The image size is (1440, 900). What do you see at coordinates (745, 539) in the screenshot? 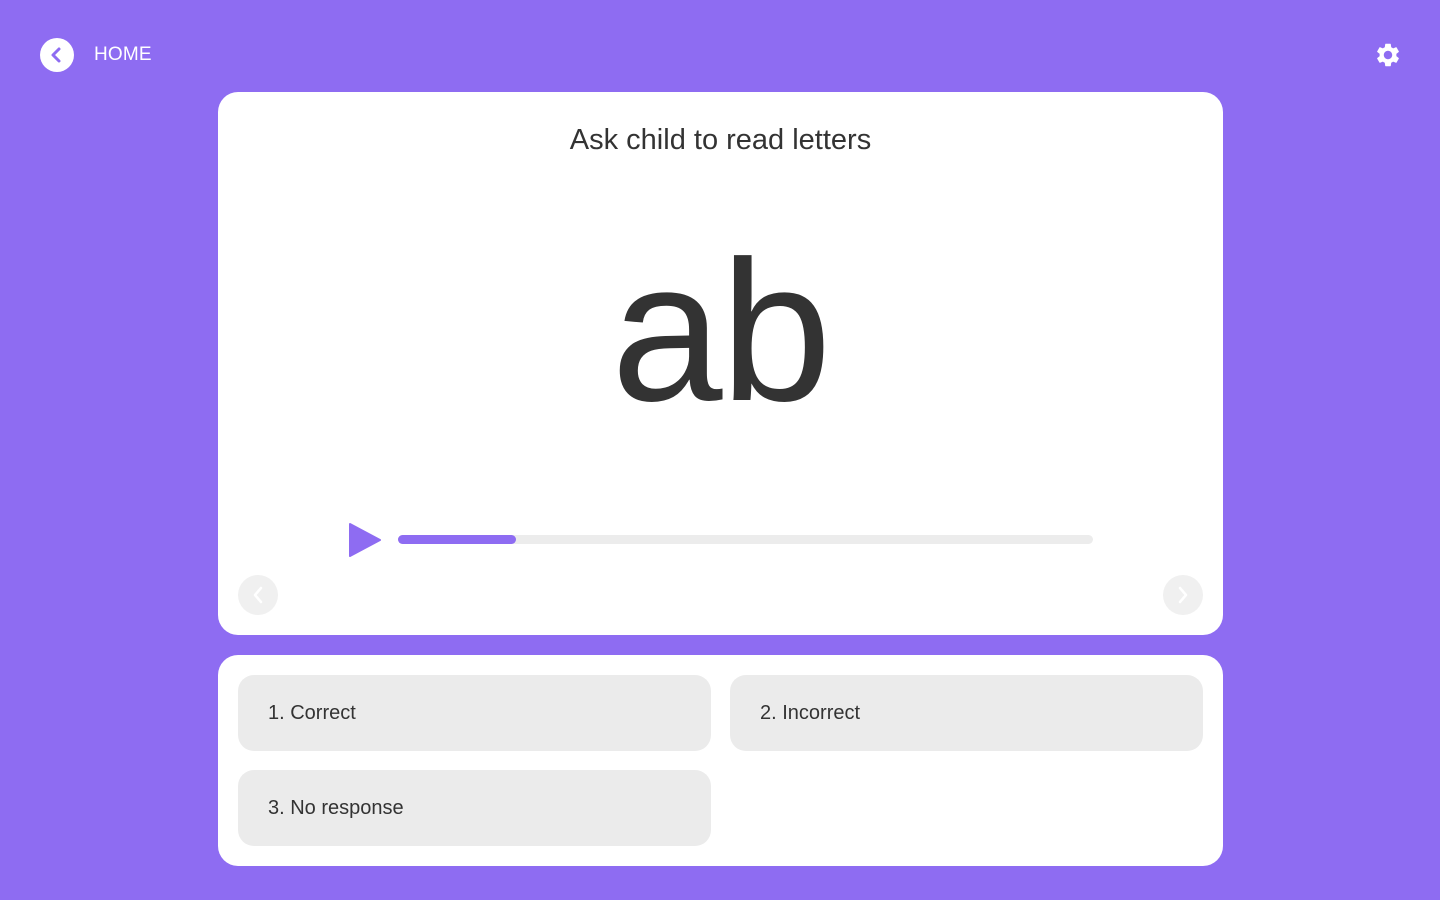
I see `audio-progress-bar` at bounding box center [745, 539].